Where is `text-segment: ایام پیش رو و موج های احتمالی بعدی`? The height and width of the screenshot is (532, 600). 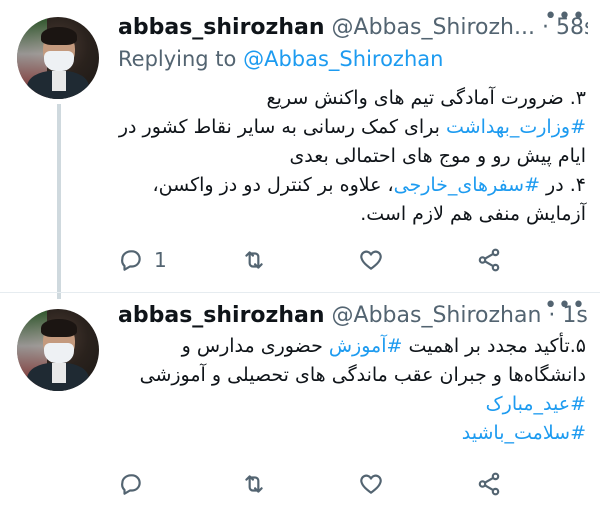 text-segment: ایام پیش رو و موج های احتمالی بعدی is located at coordinates (437, 156).